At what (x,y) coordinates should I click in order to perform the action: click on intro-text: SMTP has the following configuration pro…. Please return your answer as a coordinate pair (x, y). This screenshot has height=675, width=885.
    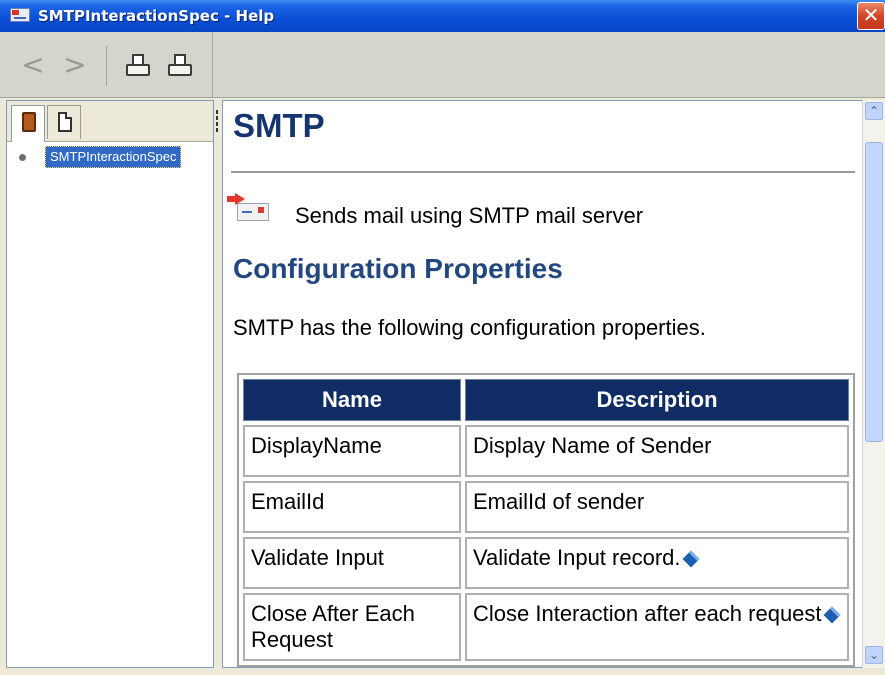
    Looking at the image, I should click on (469, 327).